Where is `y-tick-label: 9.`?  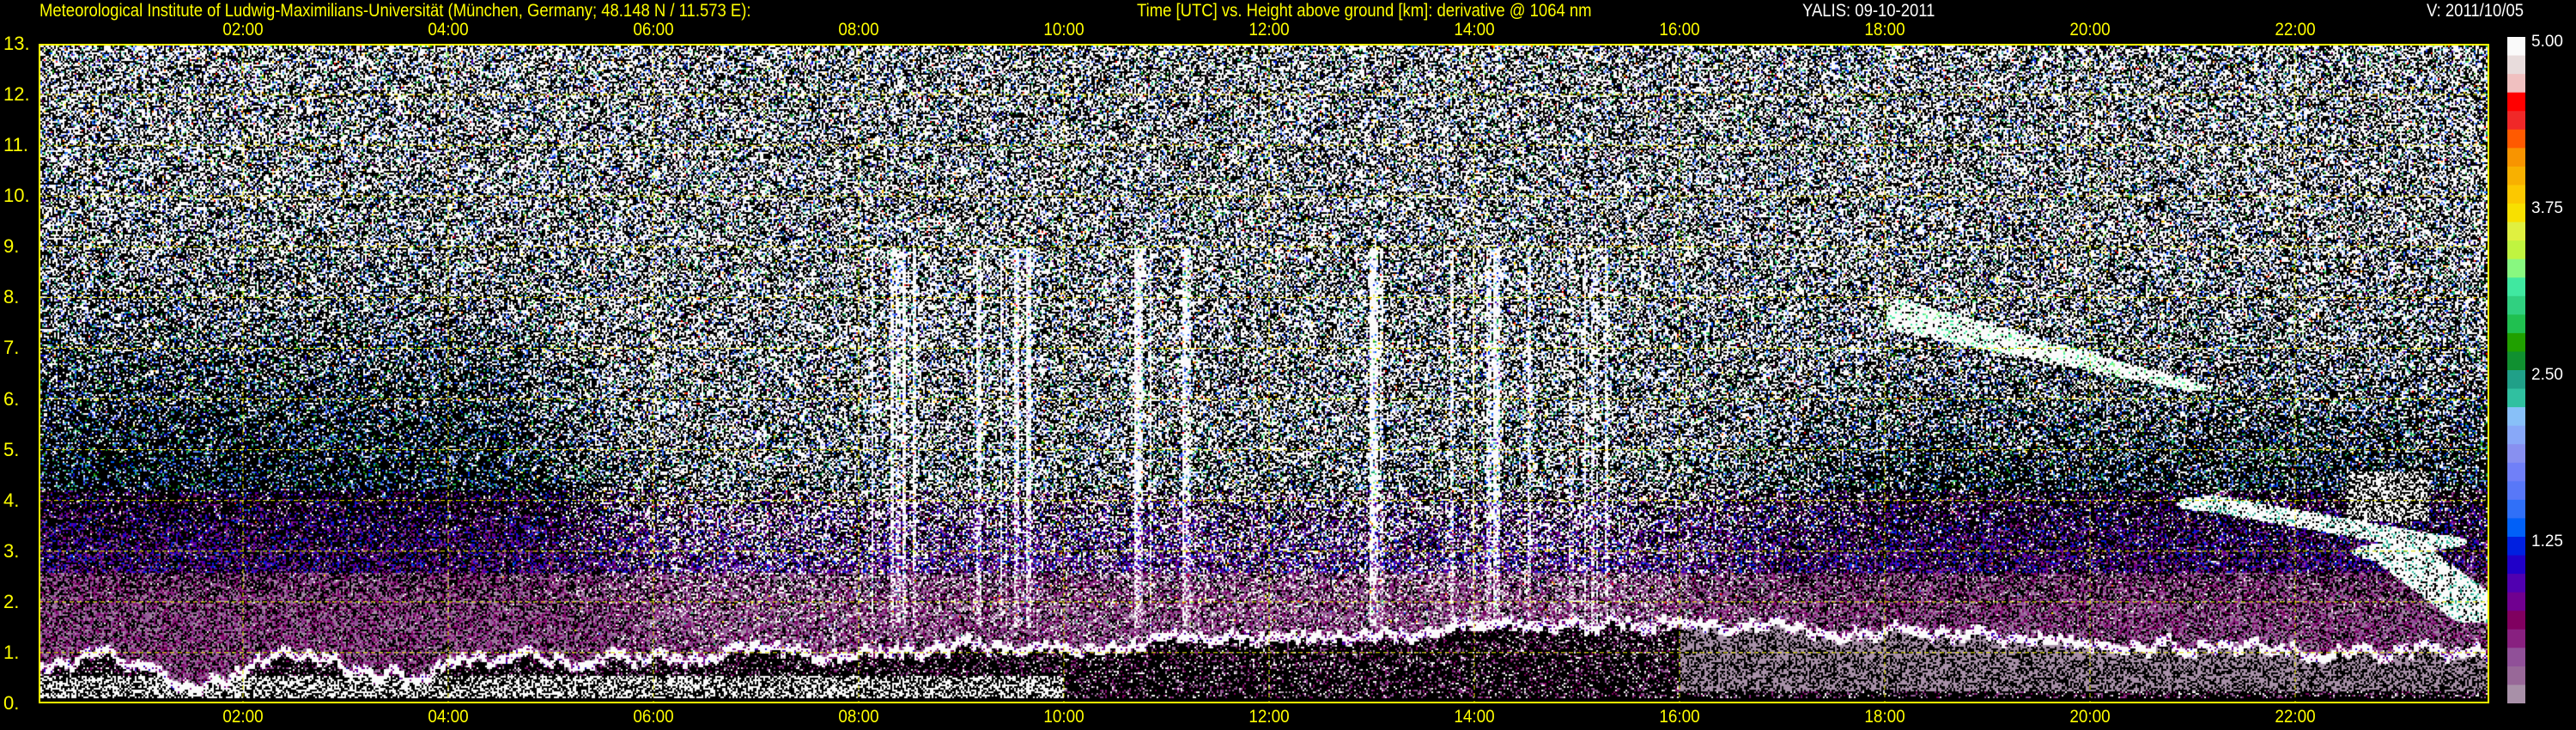 y-tick-label: 9. is located at coordinates (11, 246).